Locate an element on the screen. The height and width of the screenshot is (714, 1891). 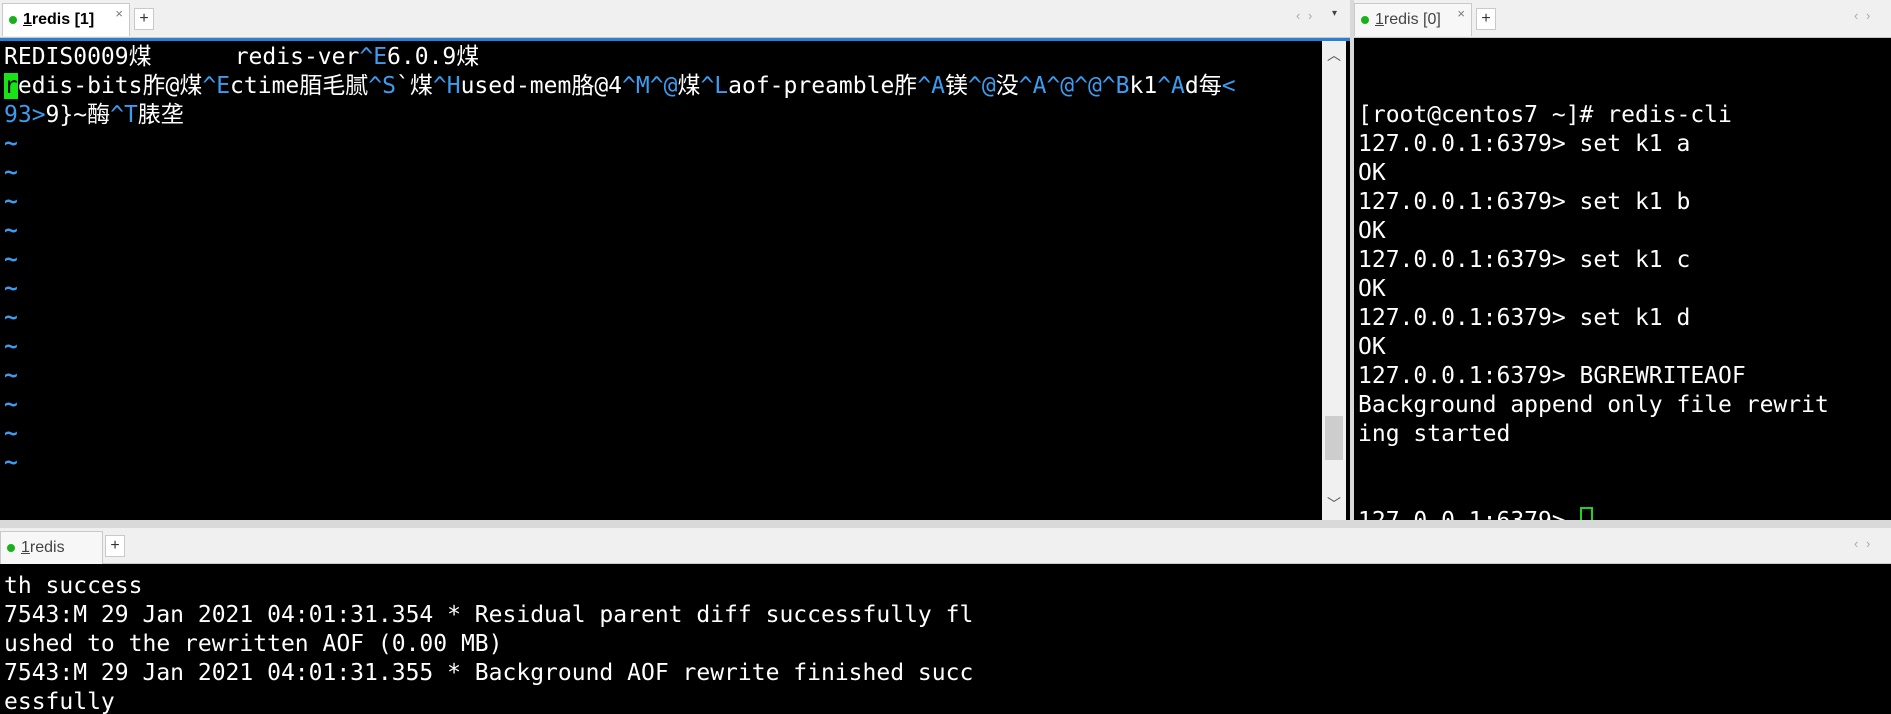
bottom-tab-bar: 1 redis + ‹ › is located at coordinates (945, 546).